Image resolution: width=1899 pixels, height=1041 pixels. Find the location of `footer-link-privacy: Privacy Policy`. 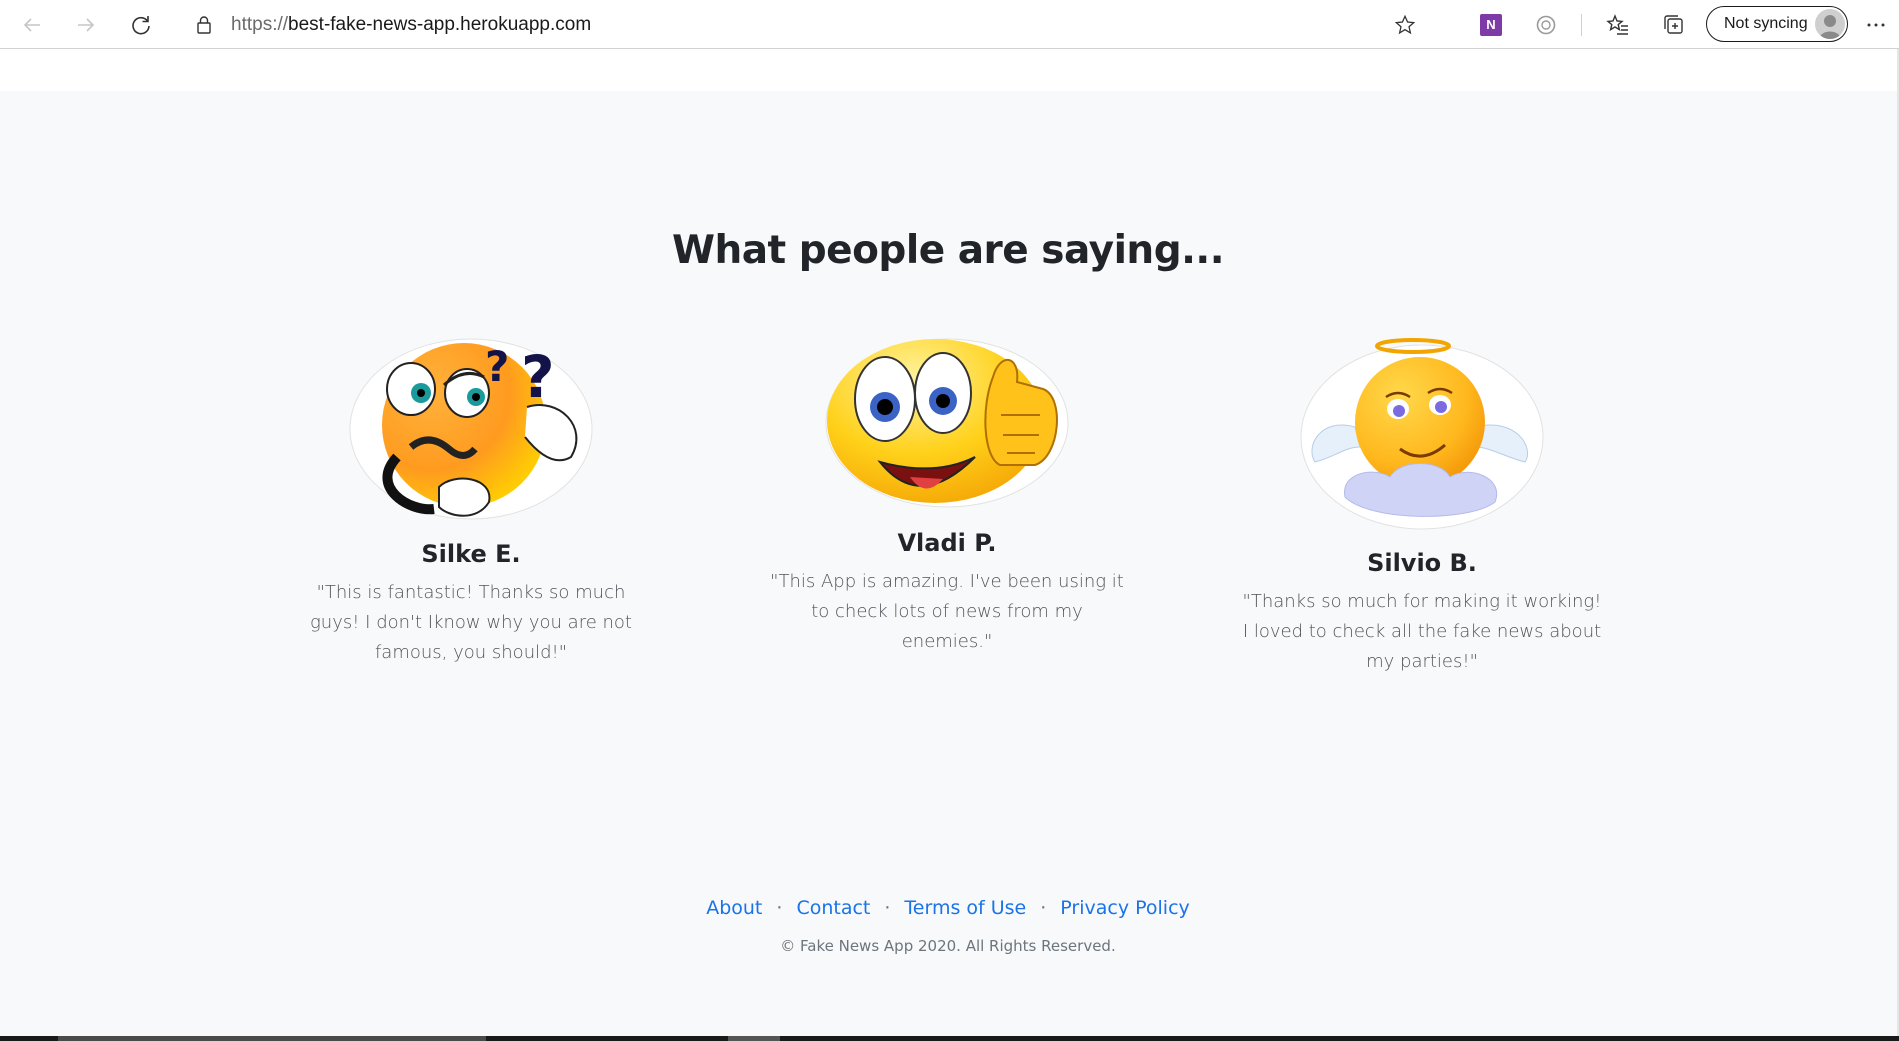

footer-link-privacy: Privacy Policy is located at coordinates (1124, 908).